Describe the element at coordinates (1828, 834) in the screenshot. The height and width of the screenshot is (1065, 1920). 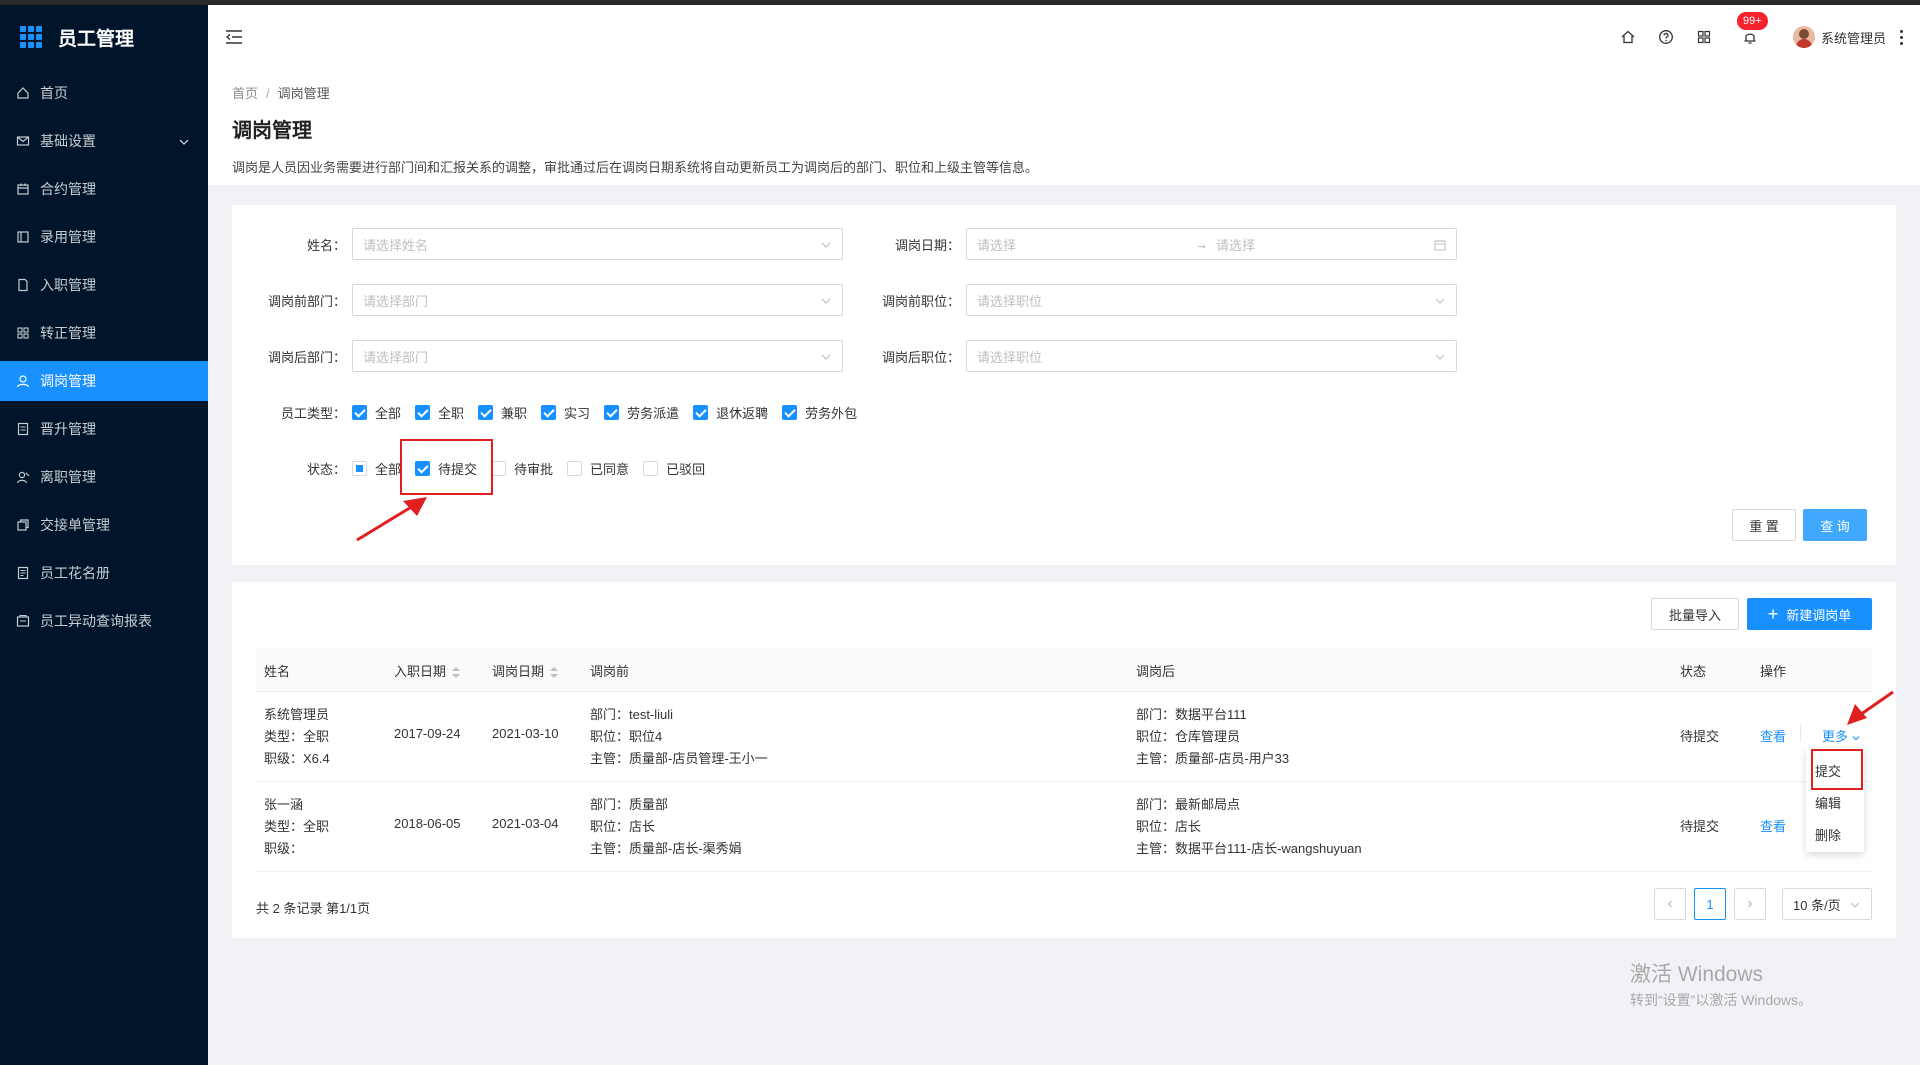
I see `menu-item-delete: 删除` at that location.